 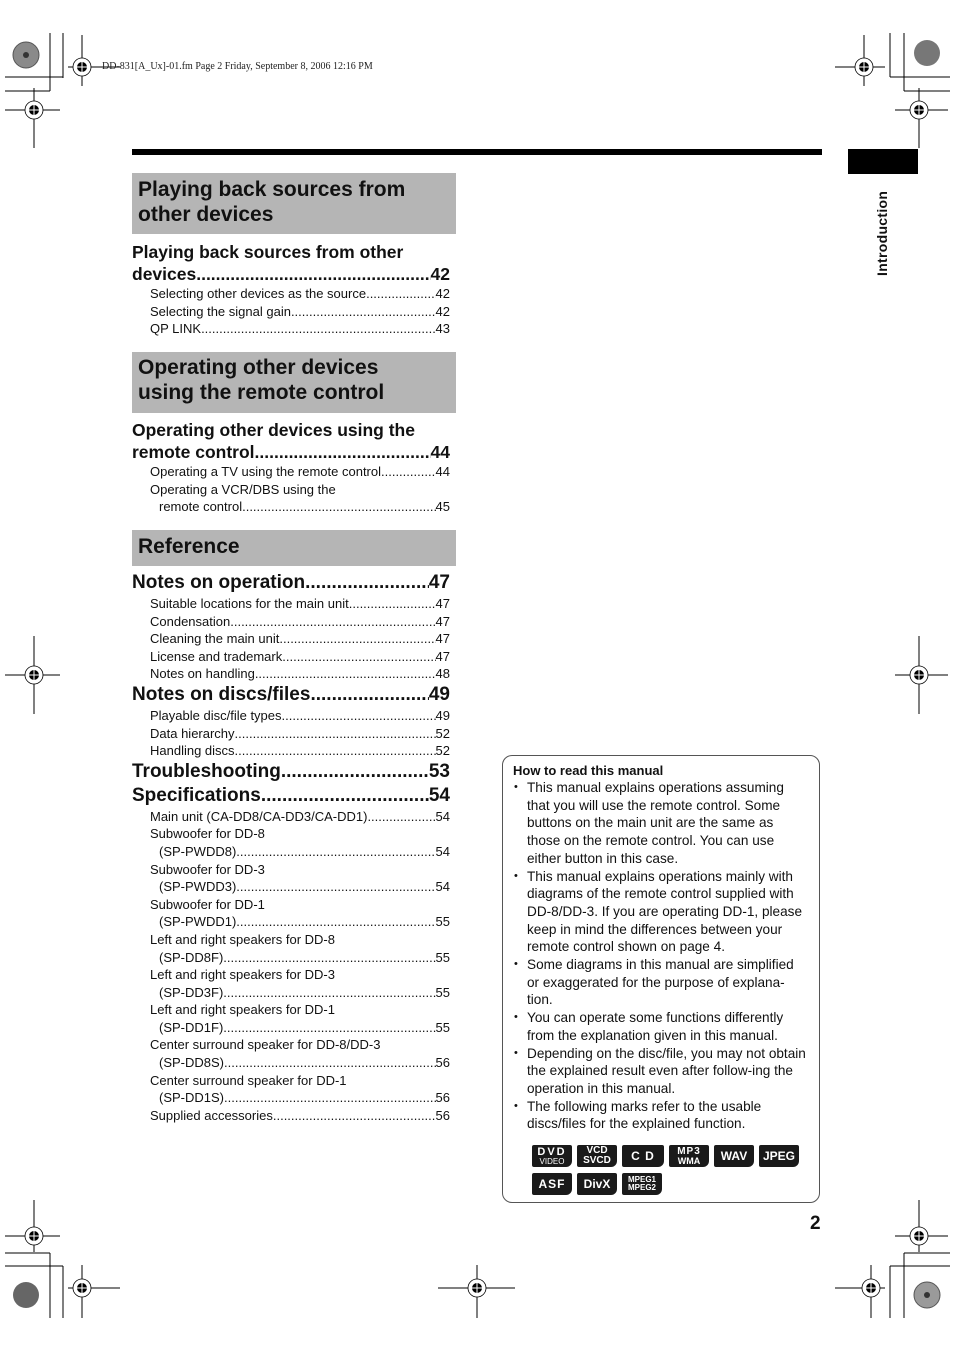 I want to click on toc-entry-label: (SP-DD8S), so click(x=192, y=1063).